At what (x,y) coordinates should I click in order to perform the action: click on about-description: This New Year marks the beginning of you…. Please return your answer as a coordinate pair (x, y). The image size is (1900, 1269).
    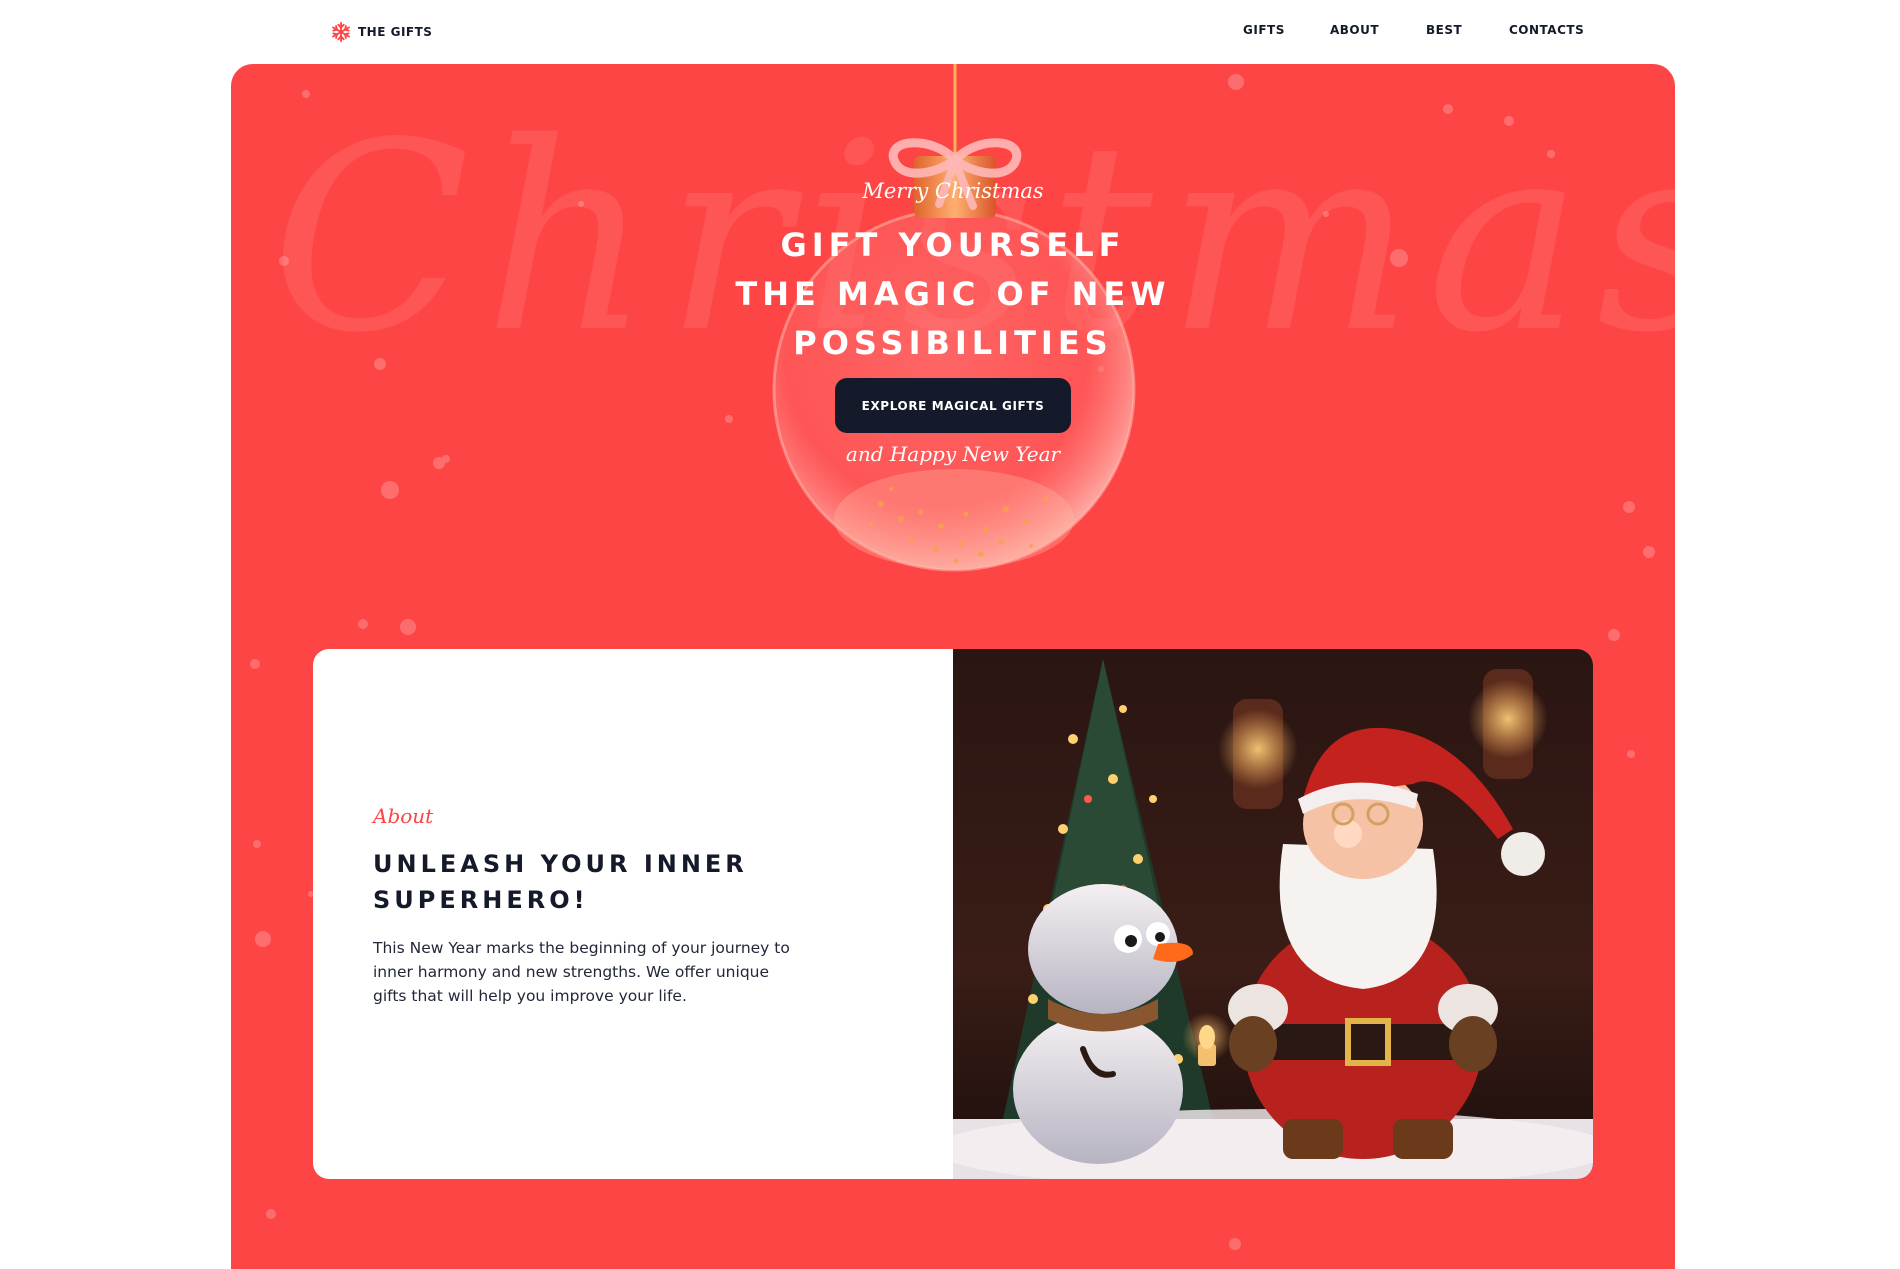
    Looking at the image, I should click on (581, 972).